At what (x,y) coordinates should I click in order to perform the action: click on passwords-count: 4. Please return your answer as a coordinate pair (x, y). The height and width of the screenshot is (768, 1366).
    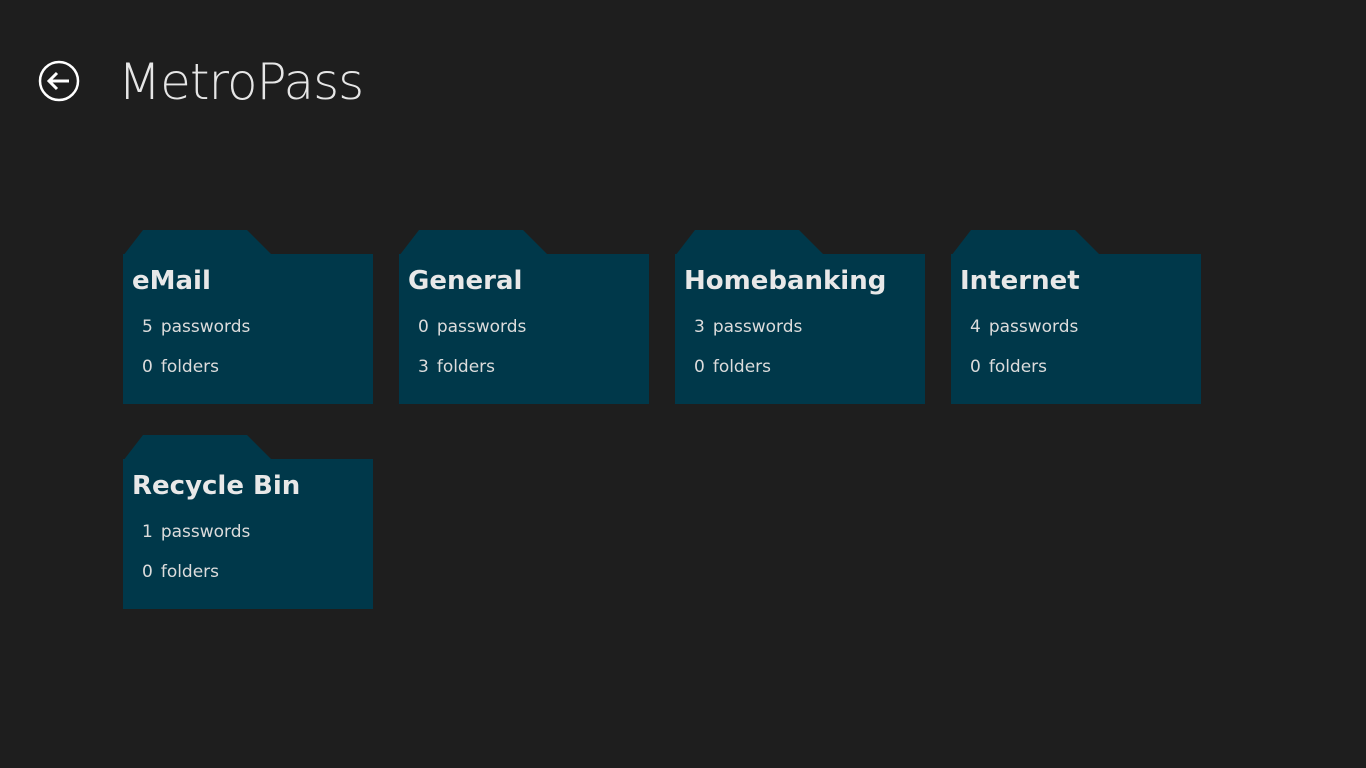
    Looking at the image, I should click on (975, 327).